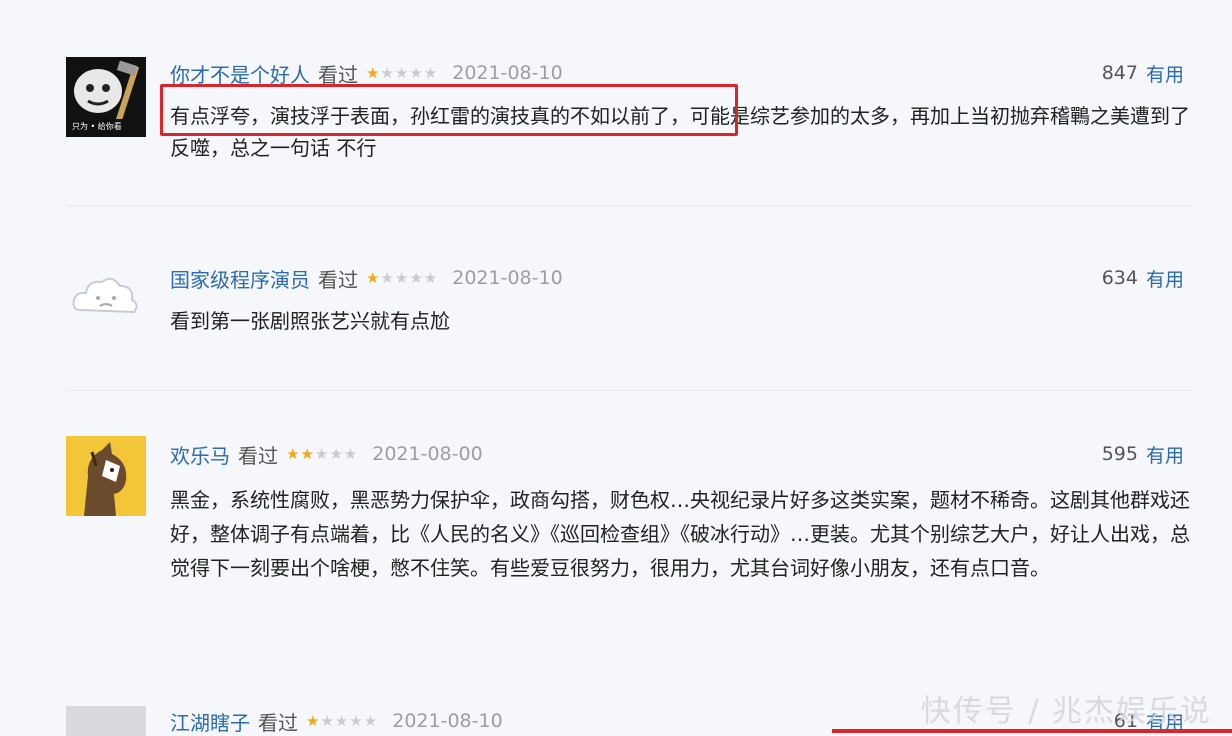  I want to click on review-date: 2021-08-00, so click(427, 454).